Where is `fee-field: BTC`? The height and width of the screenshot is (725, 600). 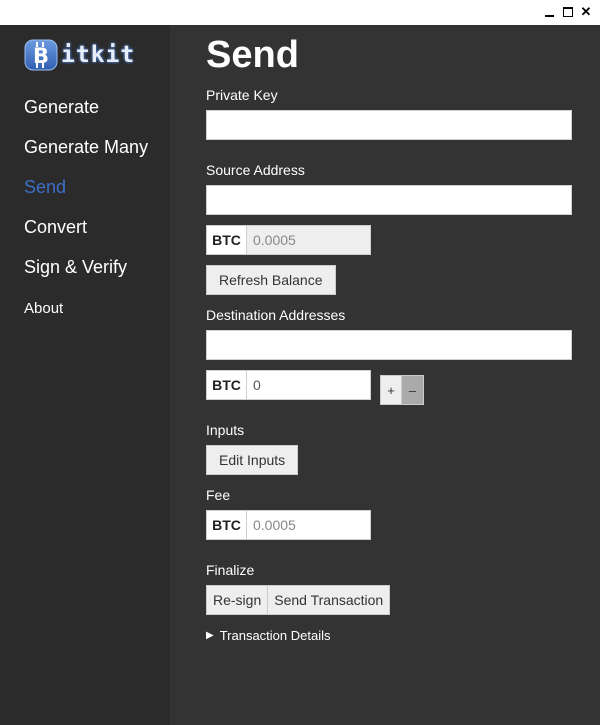
fee-field: BTC is located at coordinates (288, 525).